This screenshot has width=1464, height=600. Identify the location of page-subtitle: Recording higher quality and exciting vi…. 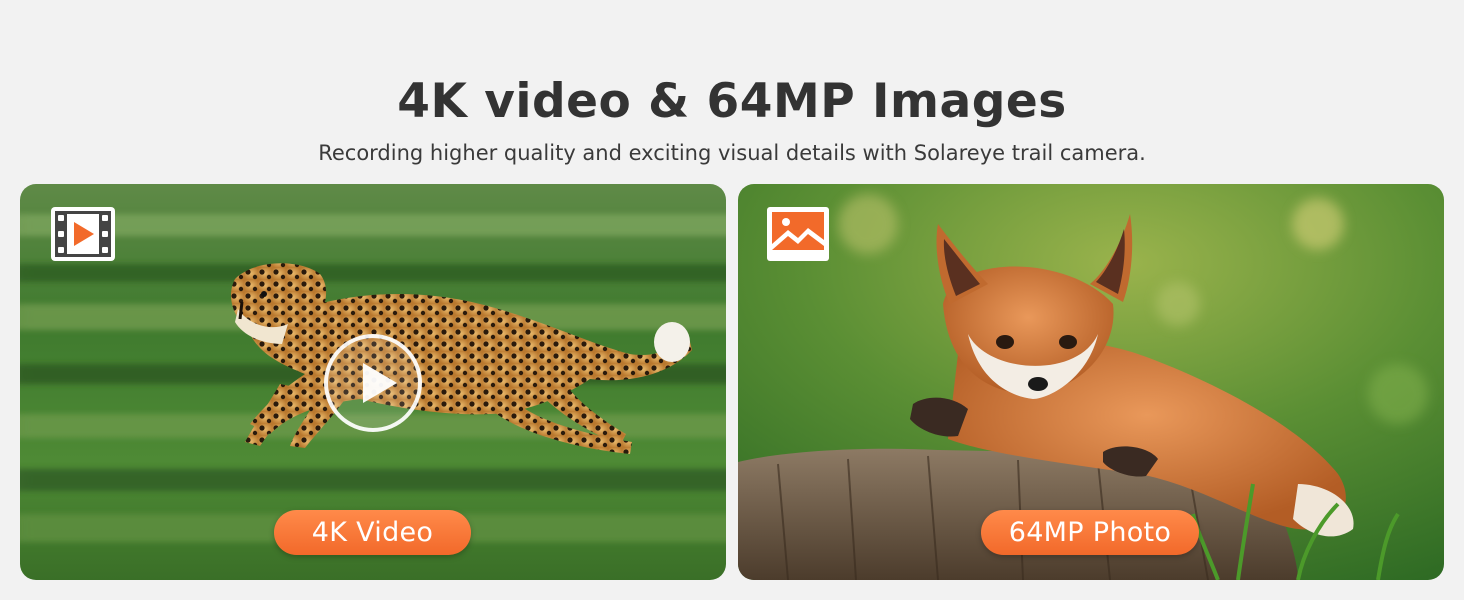
(732, 153).